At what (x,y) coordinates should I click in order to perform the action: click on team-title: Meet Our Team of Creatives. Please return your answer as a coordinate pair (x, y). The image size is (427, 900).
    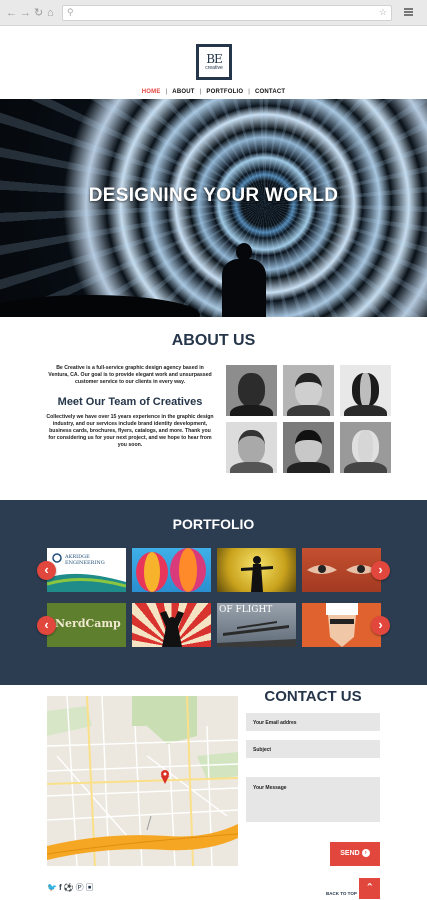
    Looking at the image, I should click on (130, 402).